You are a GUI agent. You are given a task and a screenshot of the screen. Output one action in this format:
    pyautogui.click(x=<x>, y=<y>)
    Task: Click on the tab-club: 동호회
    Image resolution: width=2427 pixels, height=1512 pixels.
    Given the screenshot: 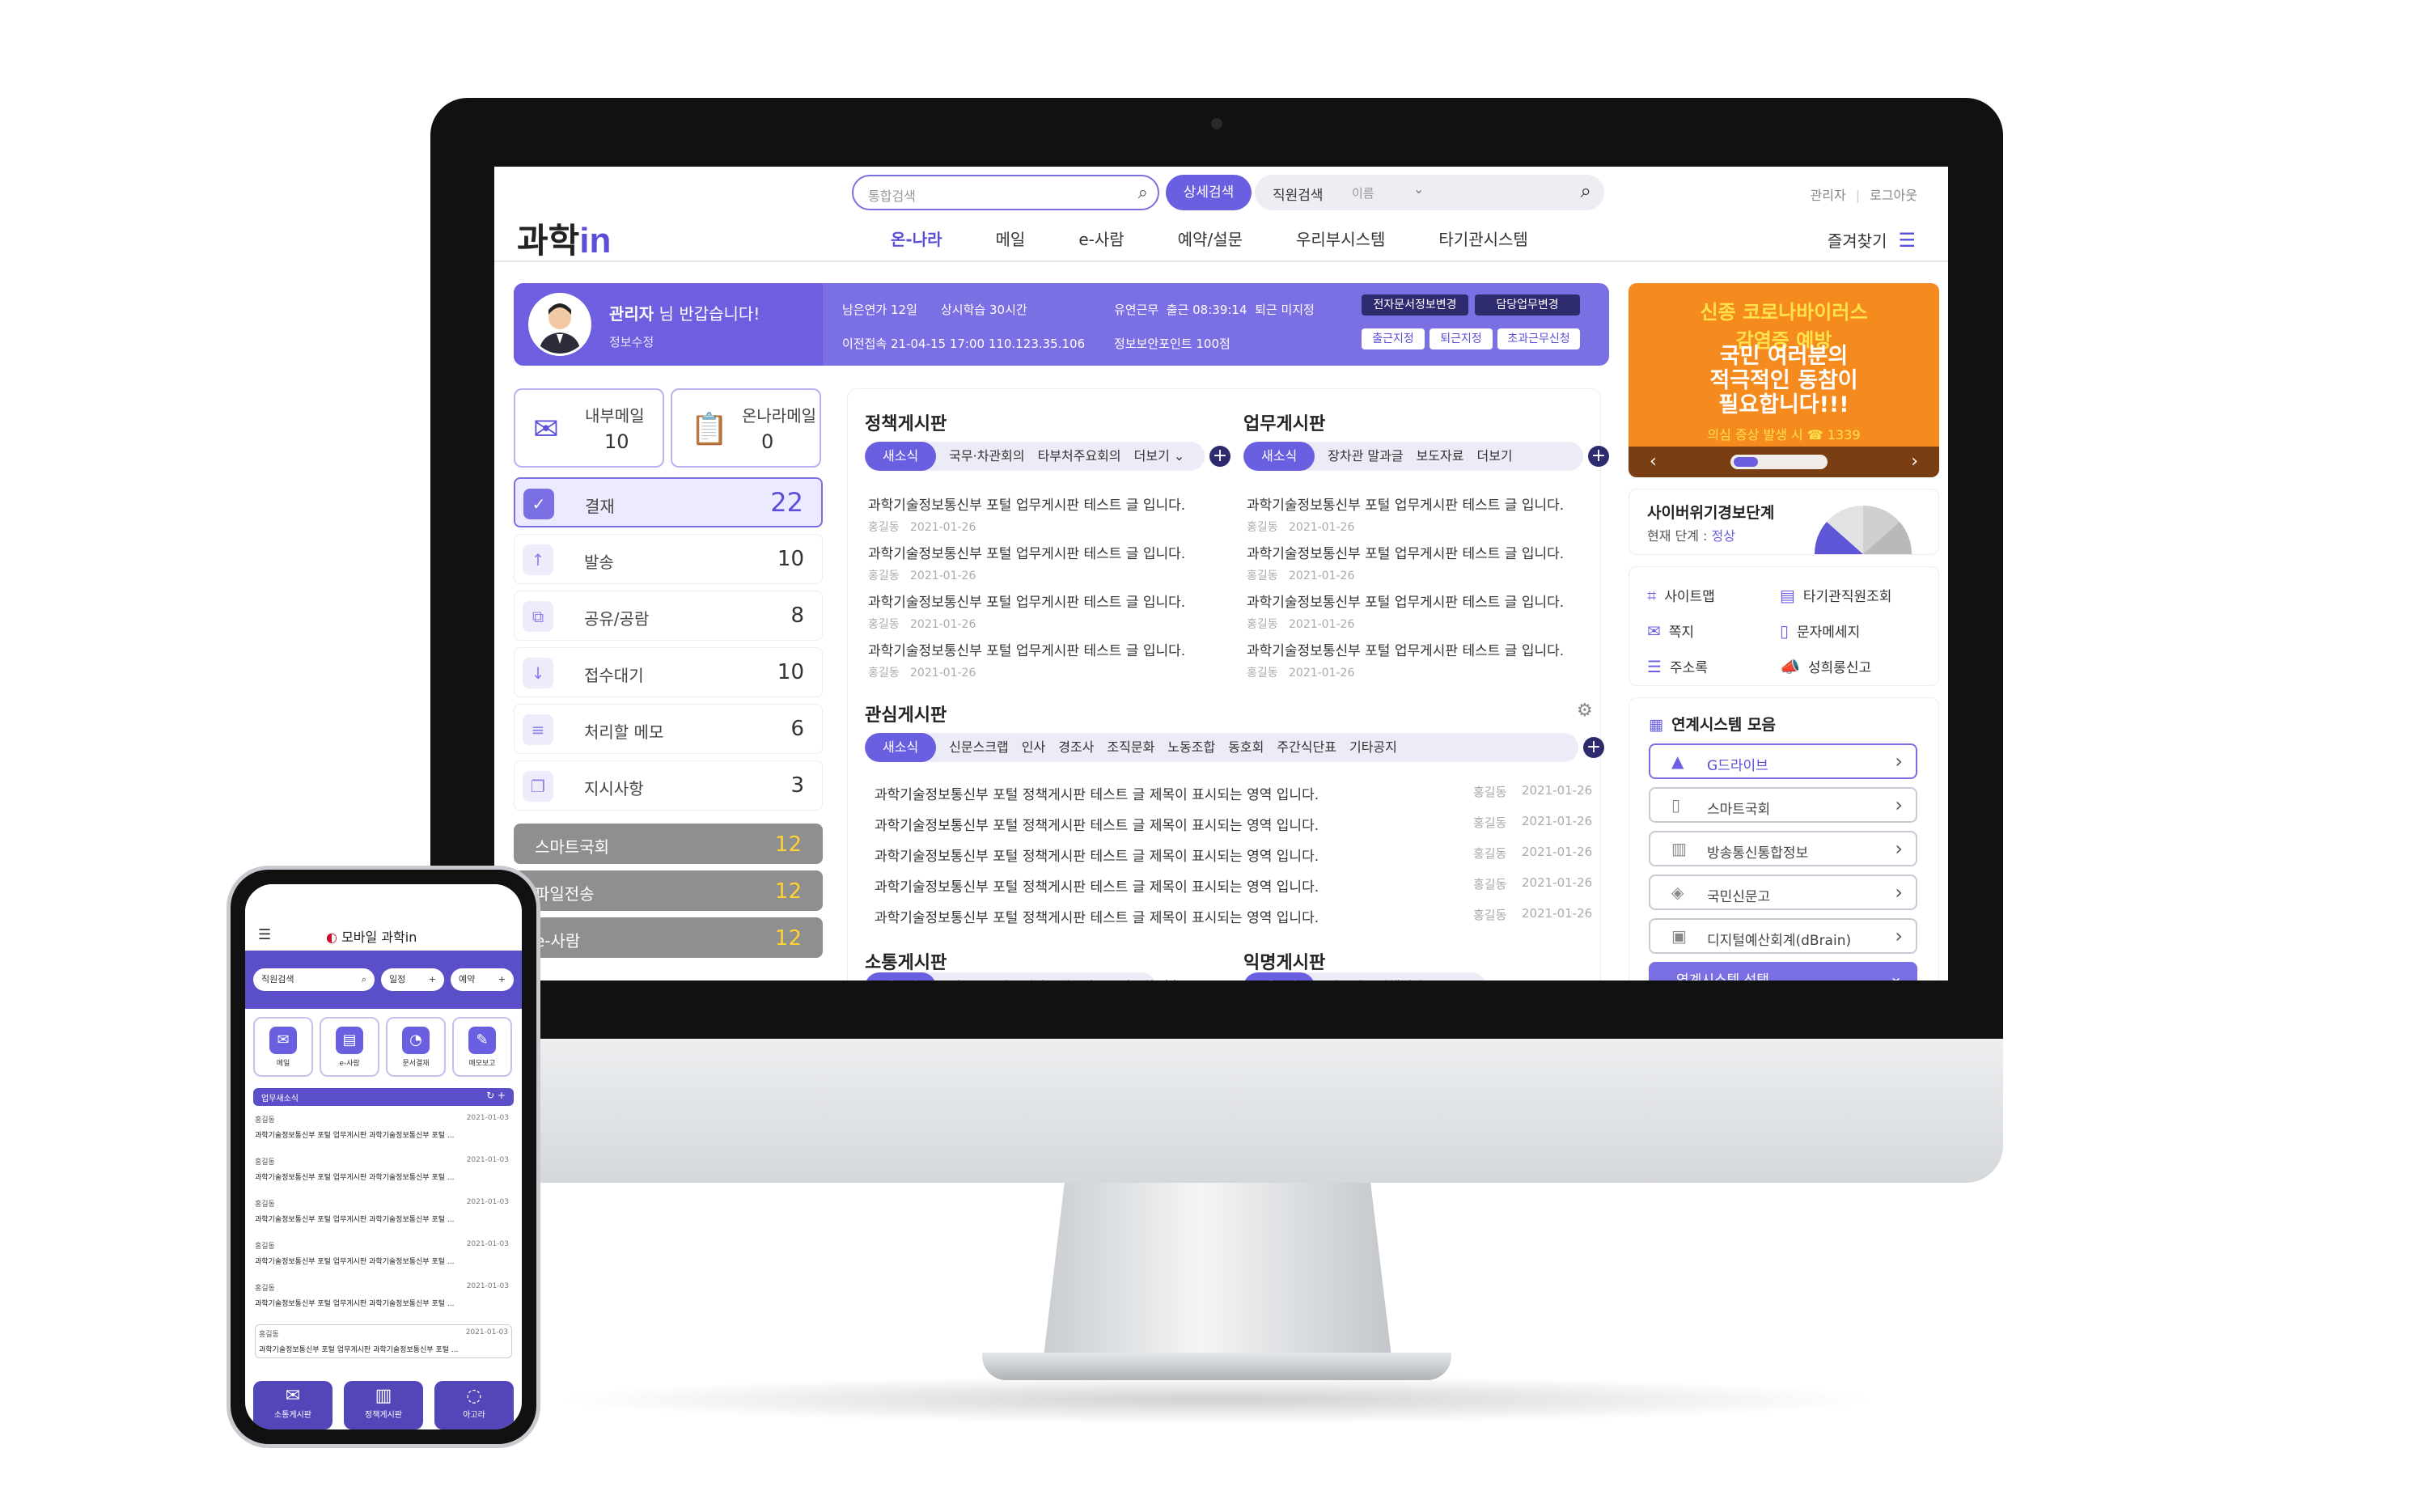 What is the action you would take?
    pyautogui.click(x=1246, y=747)
    